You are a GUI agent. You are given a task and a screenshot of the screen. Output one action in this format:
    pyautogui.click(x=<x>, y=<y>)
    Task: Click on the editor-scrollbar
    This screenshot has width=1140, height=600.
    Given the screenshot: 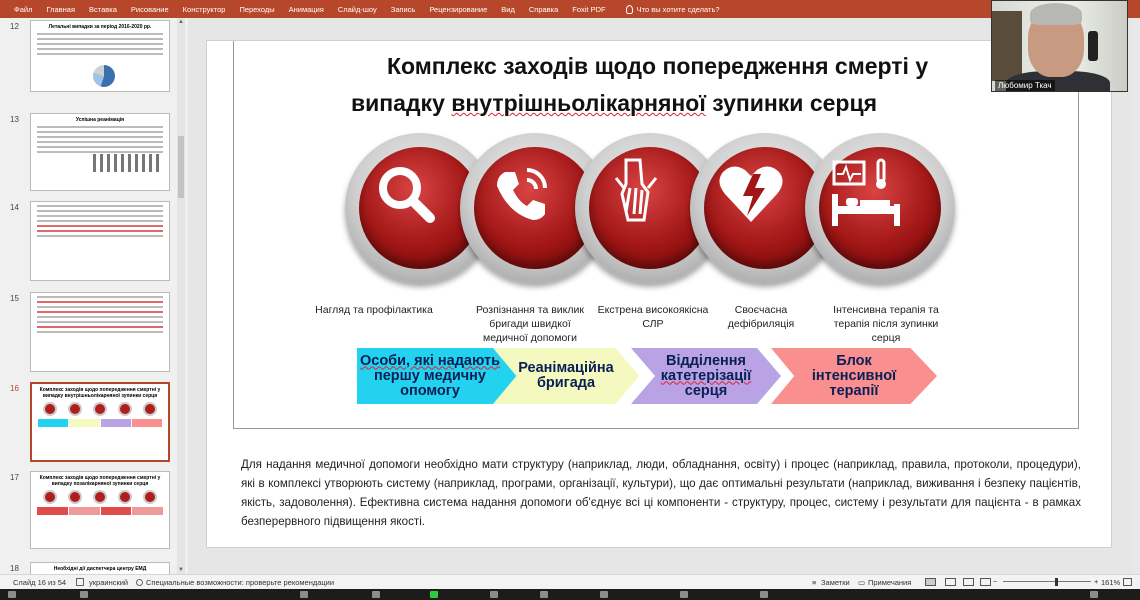 What is the action you would take?
    pyautogui.click(x=1135, y=296)
    